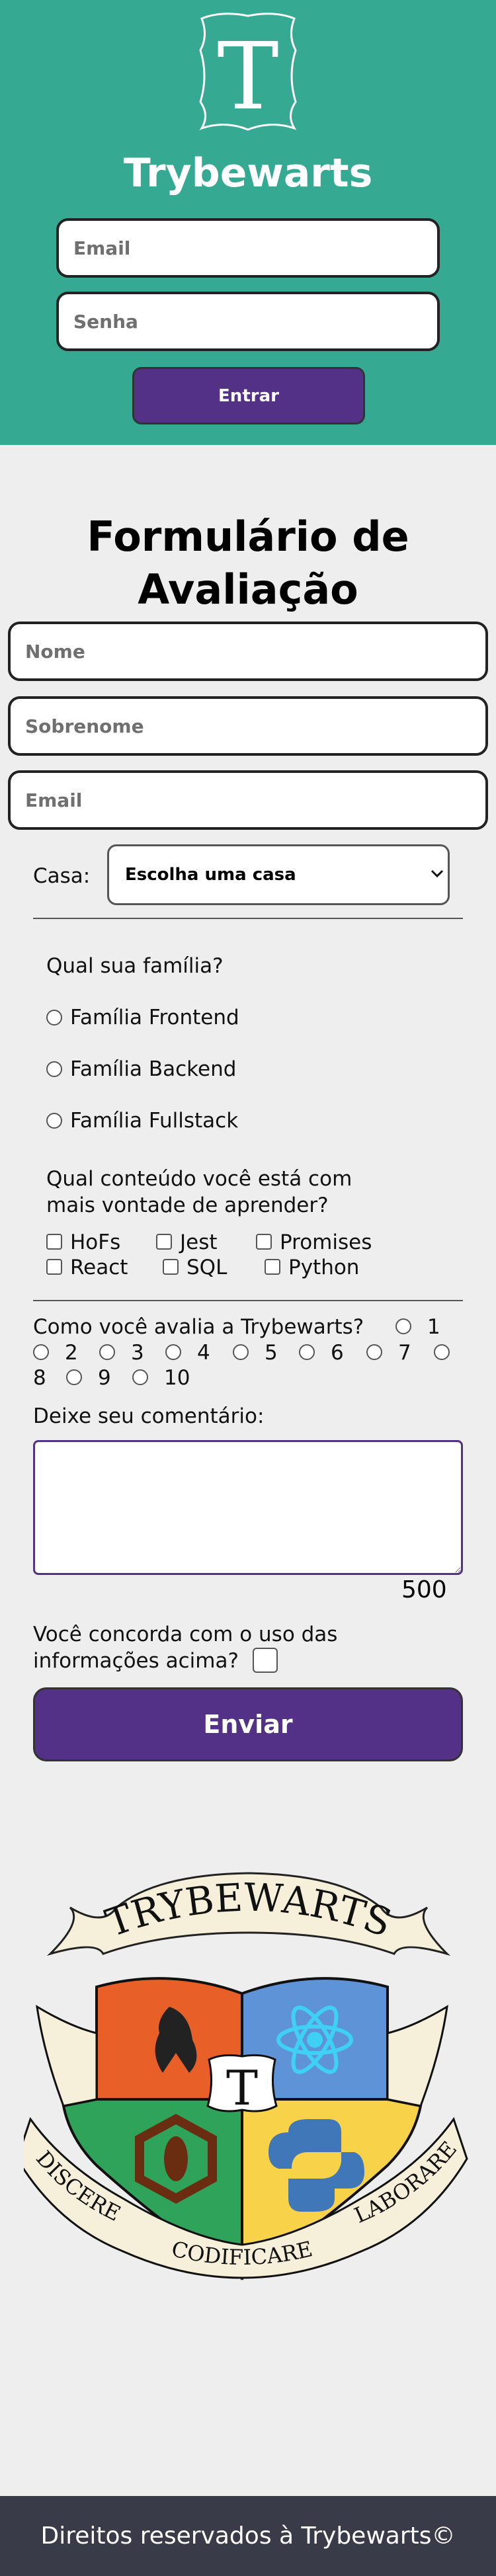  Describe the element at coordinates (248, 726) in the screenshot. I see `lastname-input` at that location.